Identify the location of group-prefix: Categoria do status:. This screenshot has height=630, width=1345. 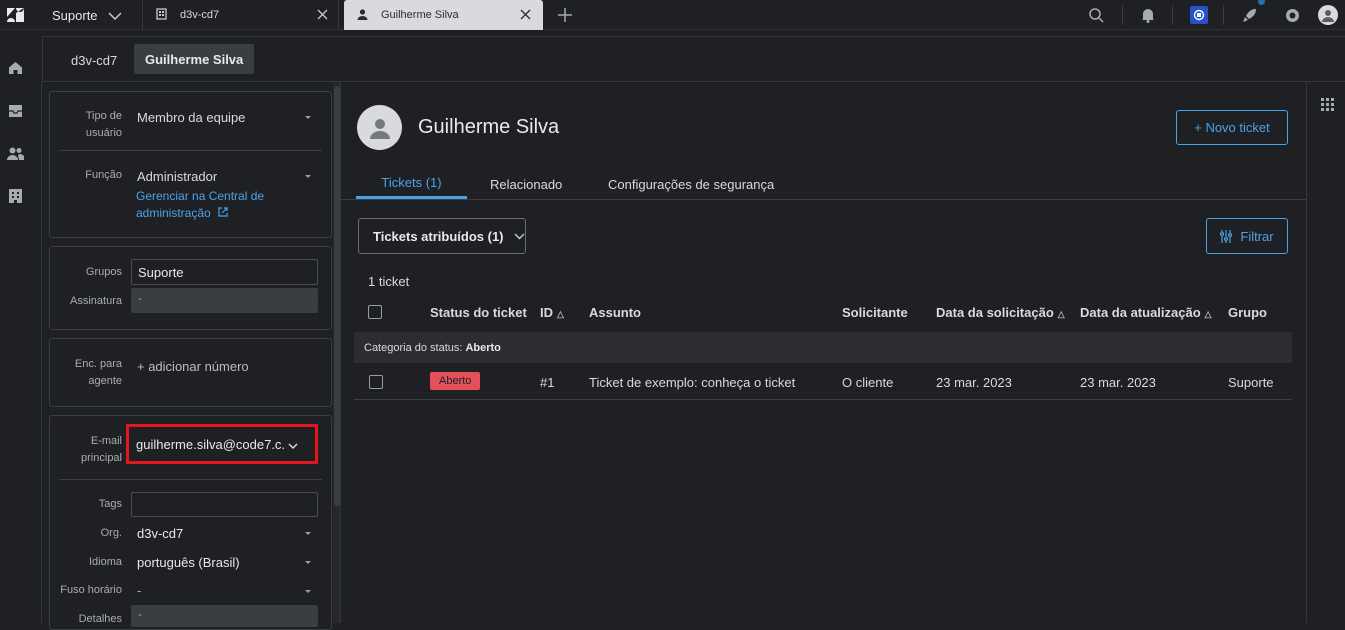
(413, 347).